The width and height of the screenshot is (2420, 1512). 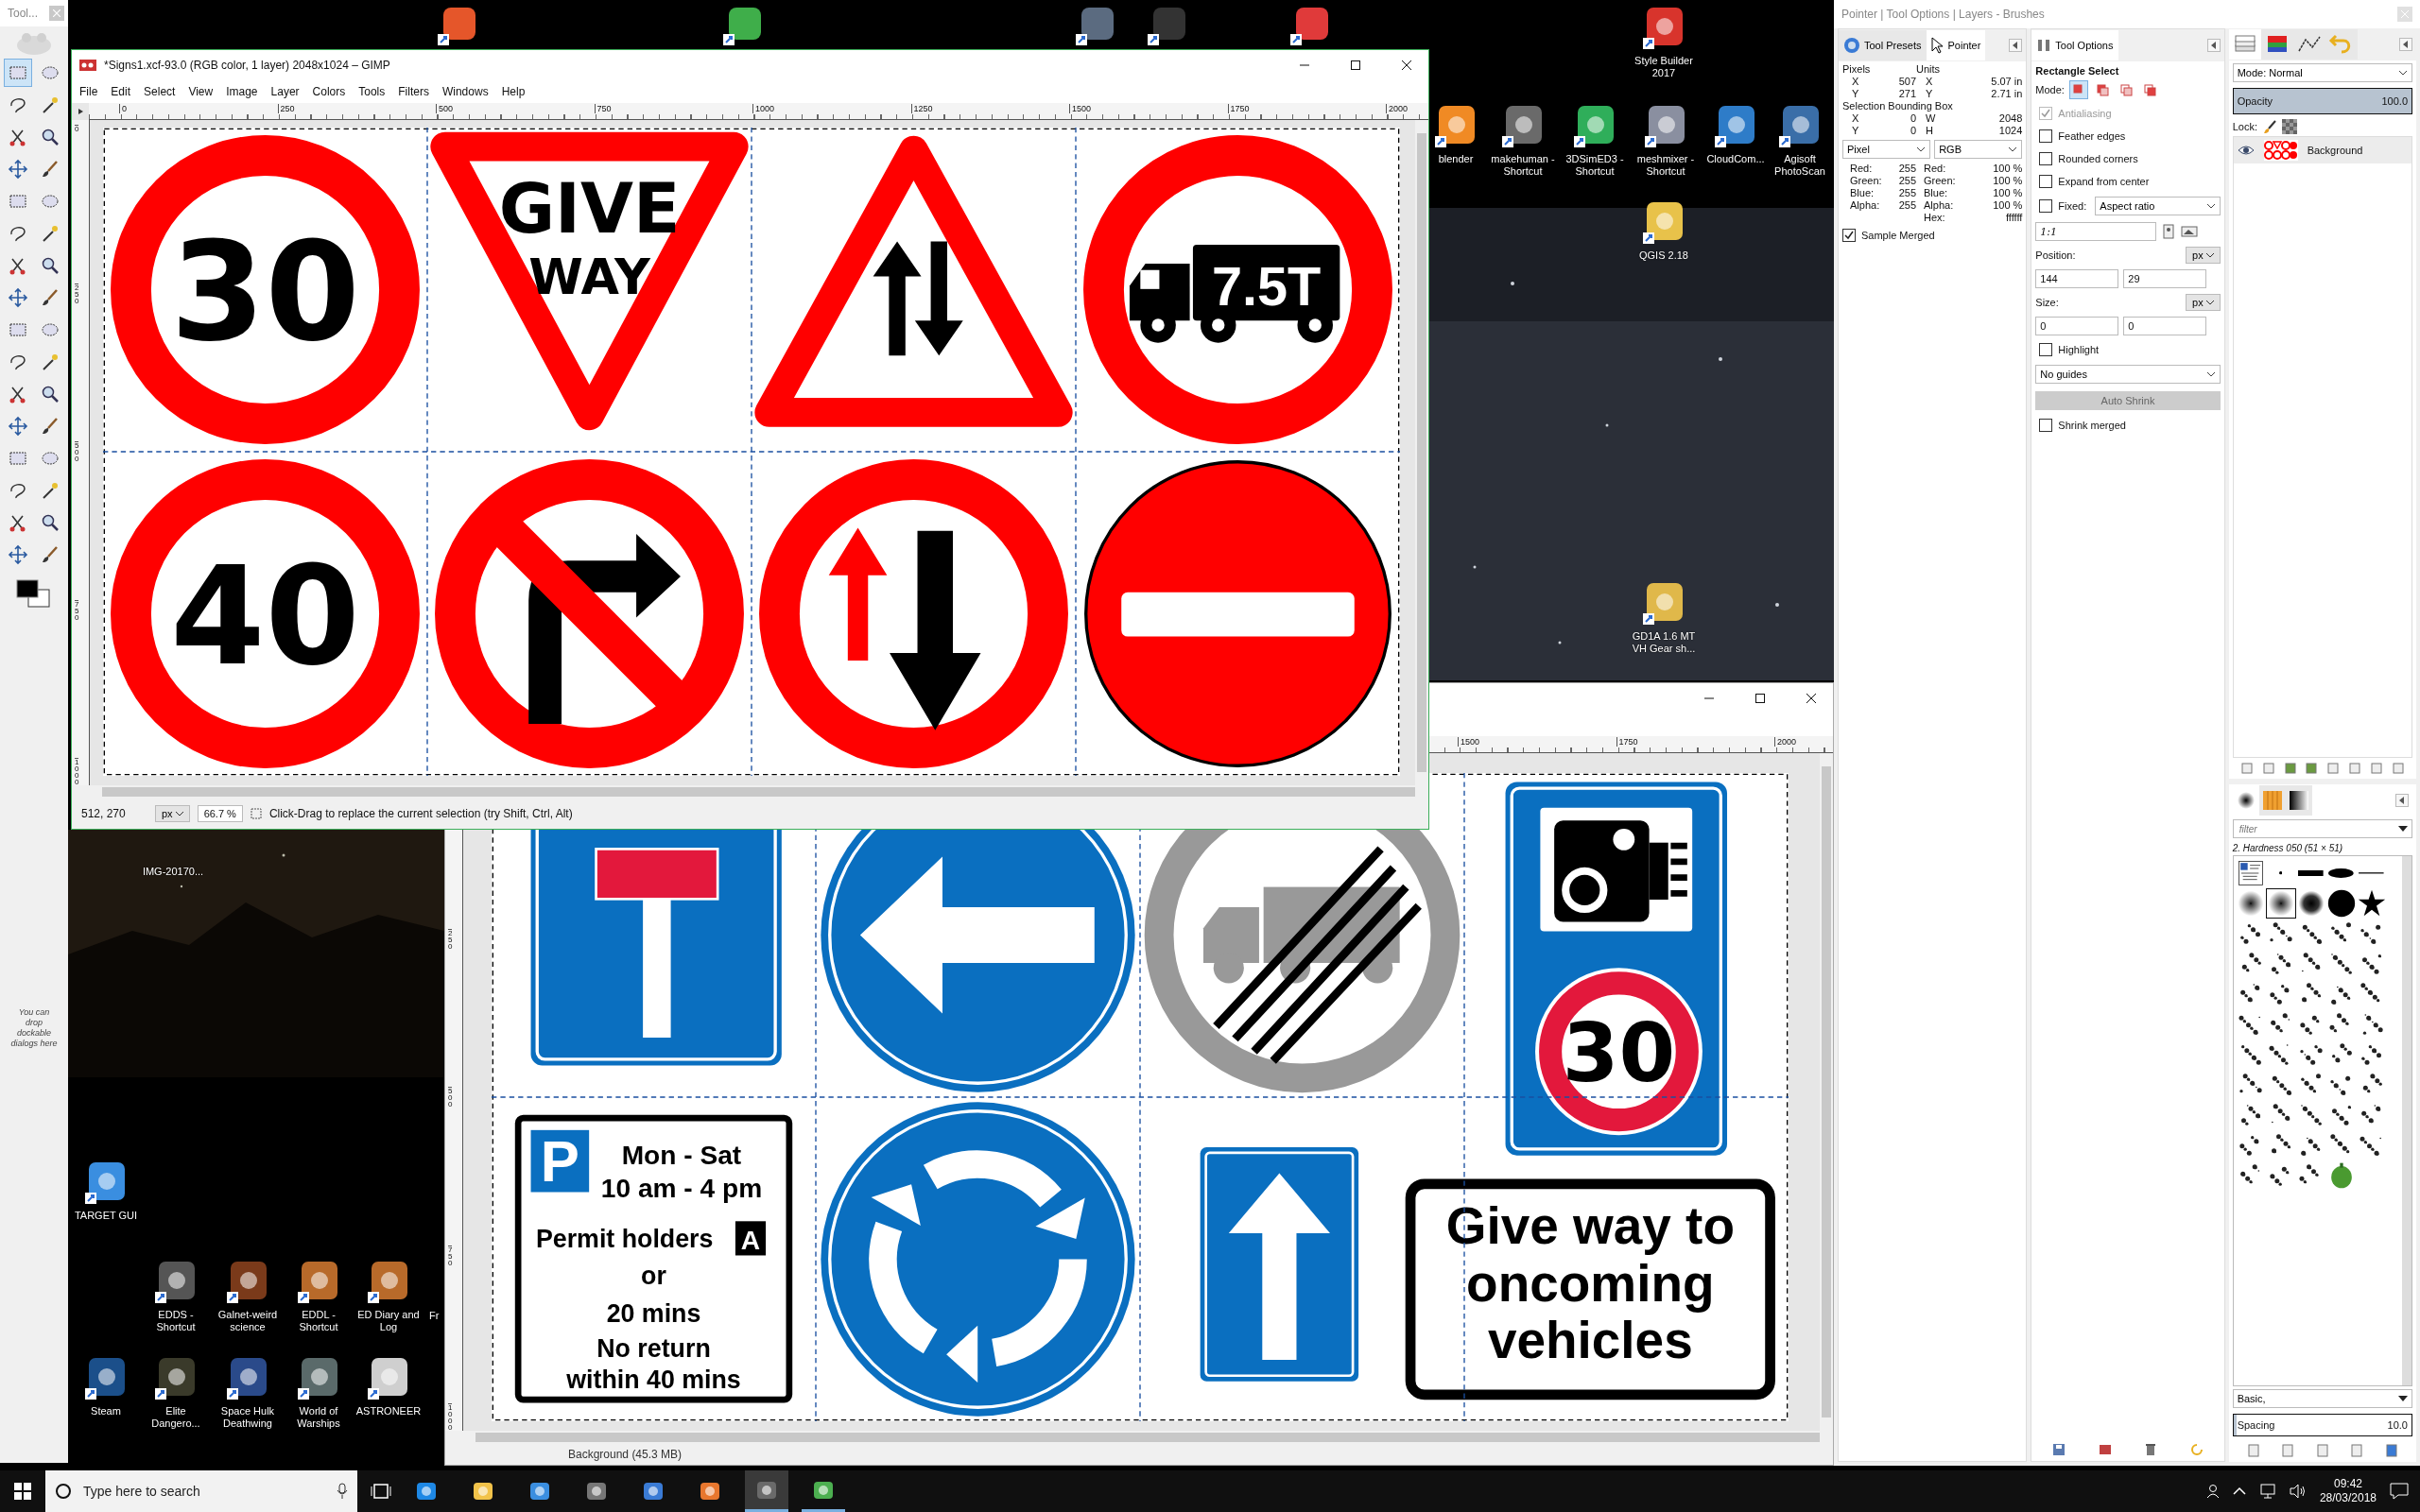 What do you see at coordinates (1455, 134) in the screenshot?
I see `desktop-icon: blender` at bounding box center [1455, 134].